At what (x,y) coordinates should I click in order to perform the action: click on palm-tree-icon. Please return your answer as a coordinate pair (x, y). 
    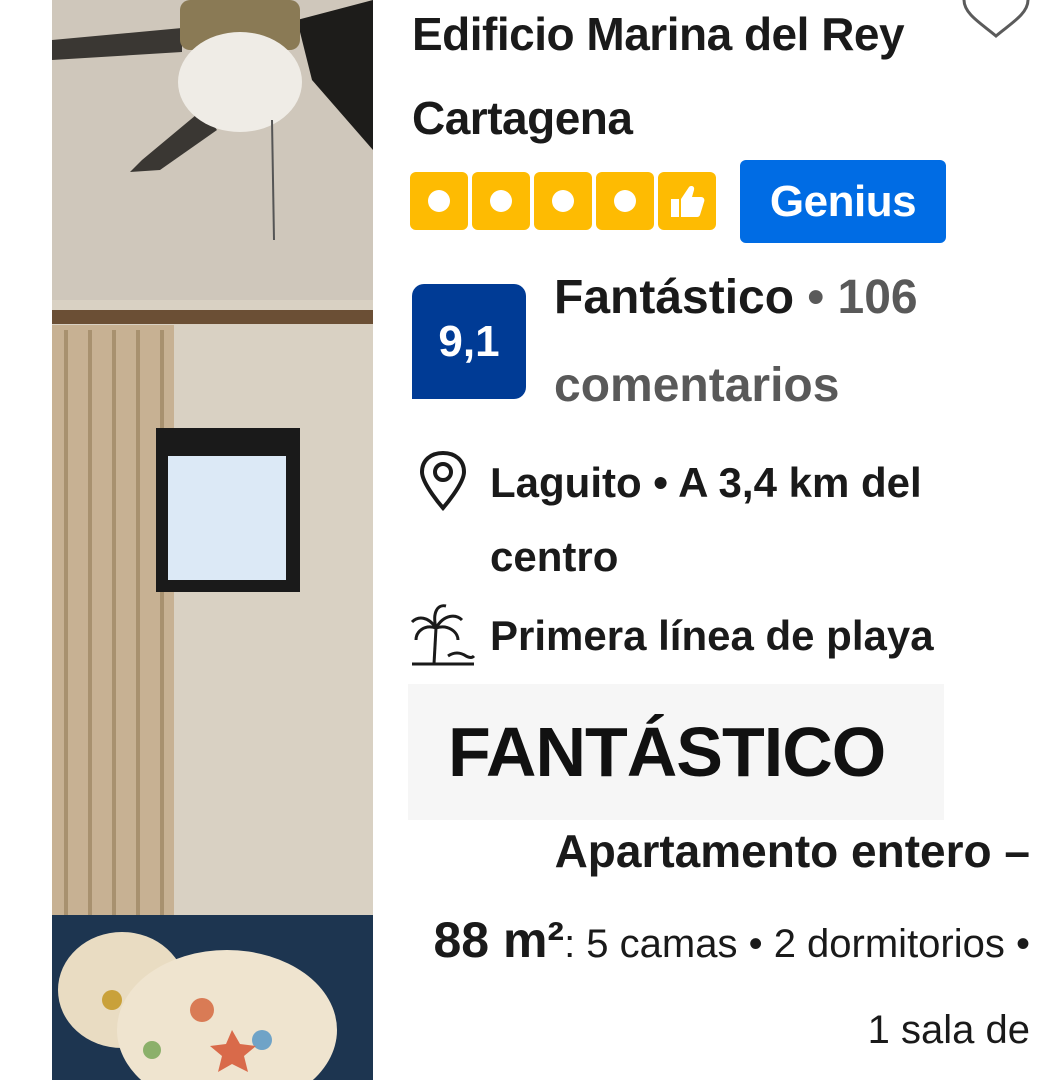
    Looking at the image, I should click on (443, 635).